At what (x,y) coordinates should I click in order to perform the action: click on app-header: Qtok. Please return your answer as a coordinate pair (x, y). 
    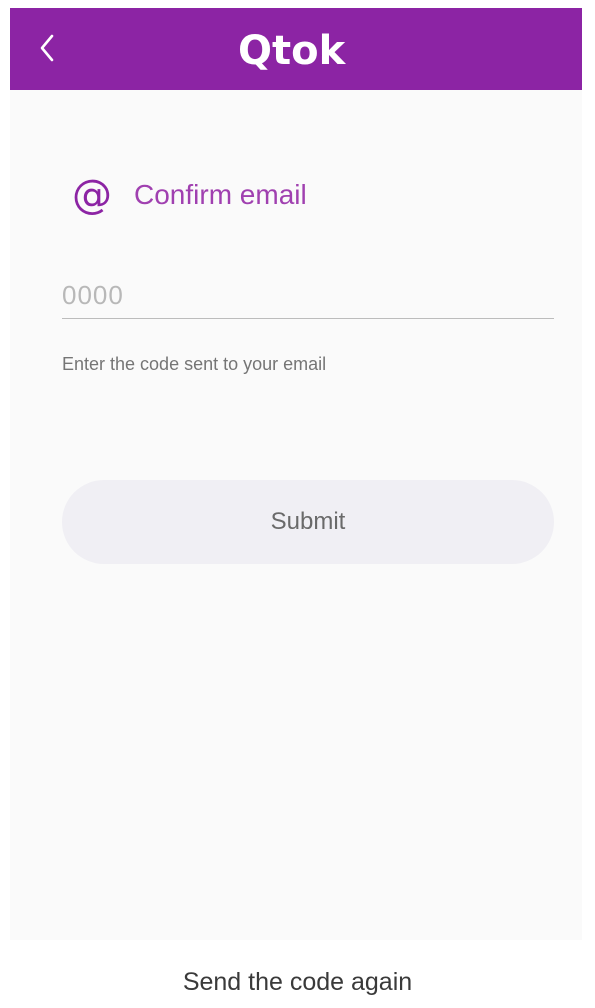
    Looking at the image, I should click on (296, 49).